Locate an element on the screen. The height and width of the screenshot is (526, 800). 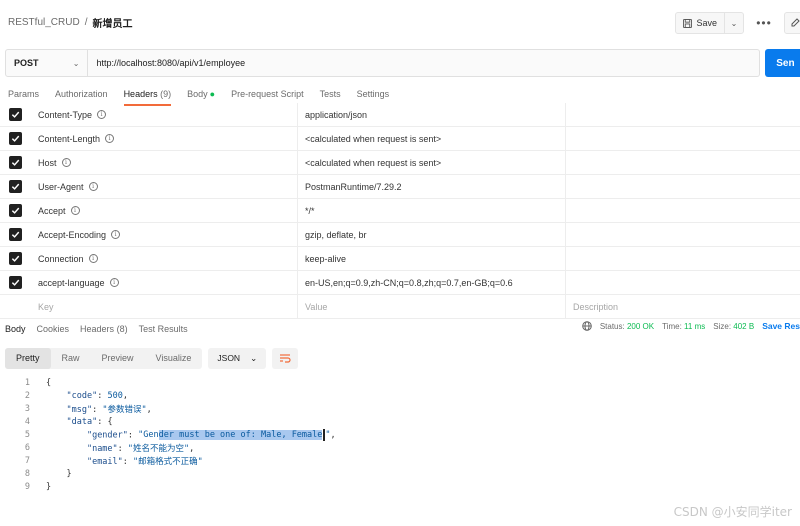
header-value-cell: PostmanRuntime/7.29.2 is located at coordinates (432, 186).